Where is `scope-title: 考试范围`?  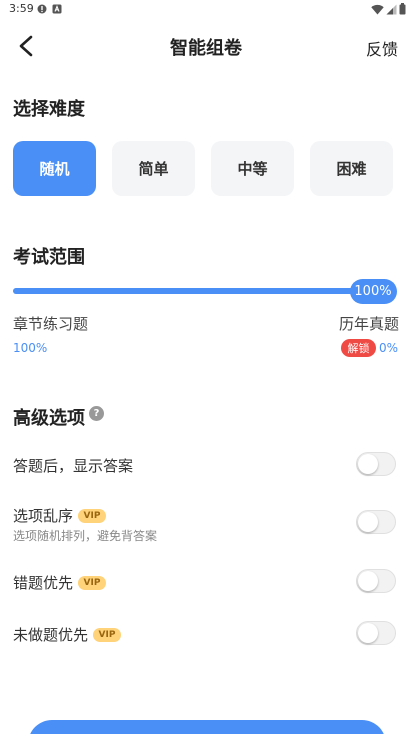
scope-title: 考试范围 is located at coordinates (49, 257).